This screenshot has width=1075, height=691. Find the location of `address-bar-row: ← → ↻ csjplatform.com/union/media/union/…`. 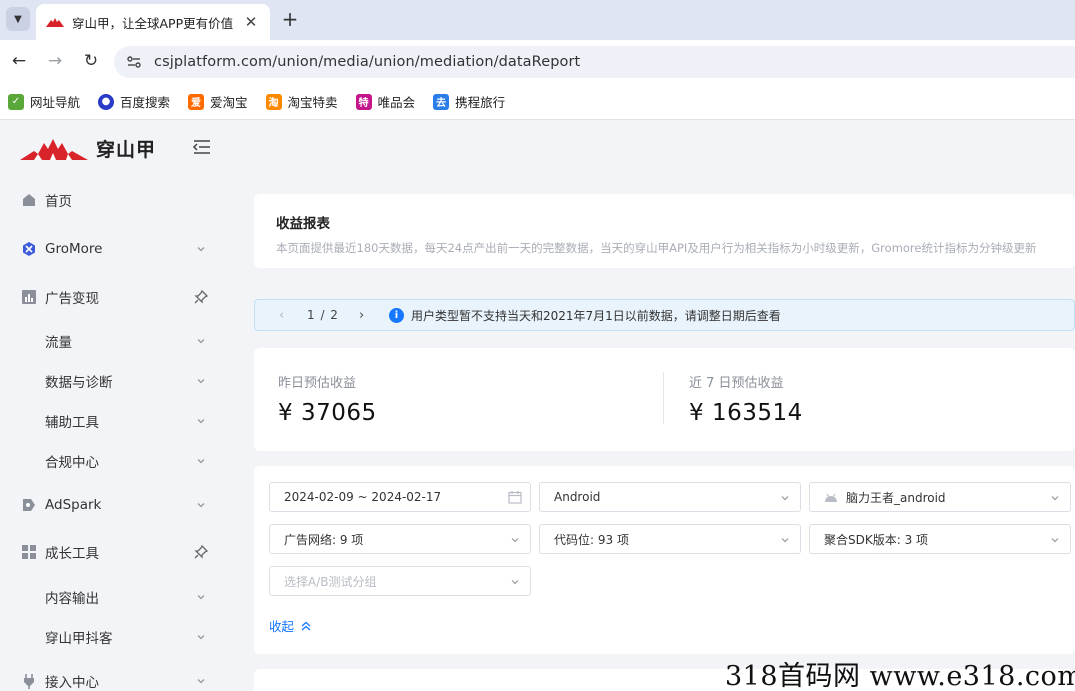

address-bar-row: ← → ↻ csjplatform.com/union/media/union/… is located at coordinates (537, 62).